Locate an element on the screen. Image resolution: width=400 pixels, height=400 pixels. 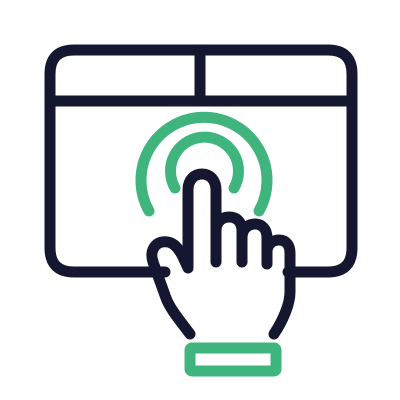
cuff-icon is located at coordinates (233, 359).